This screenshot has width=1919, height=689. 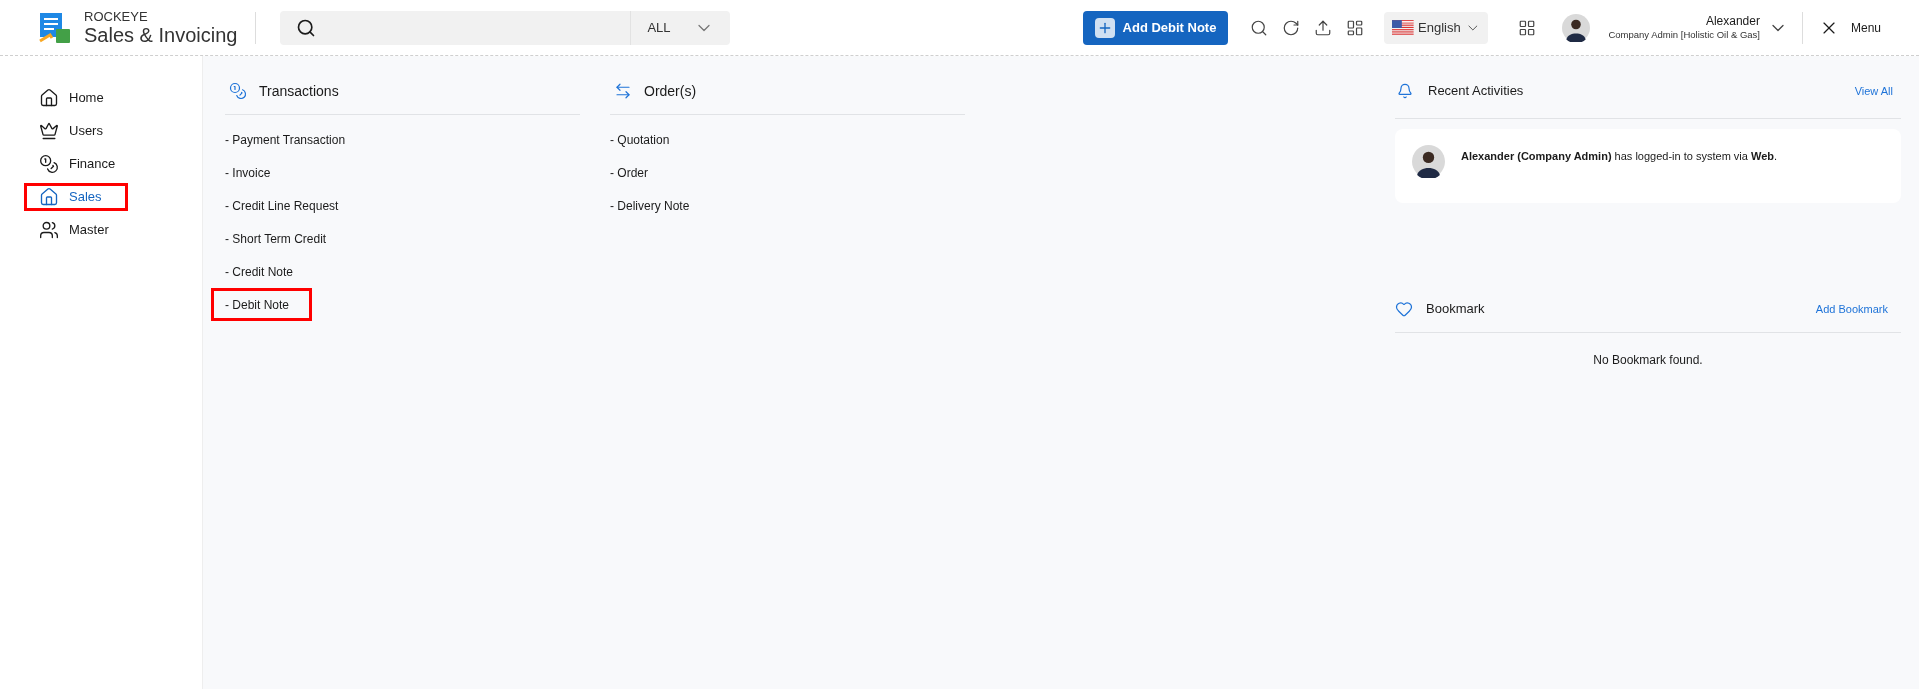 What do you see at coordinates (286, 205) in the screenshot?
I see `menu-link: - Credit Line Request` at bounding box center [286, 205].